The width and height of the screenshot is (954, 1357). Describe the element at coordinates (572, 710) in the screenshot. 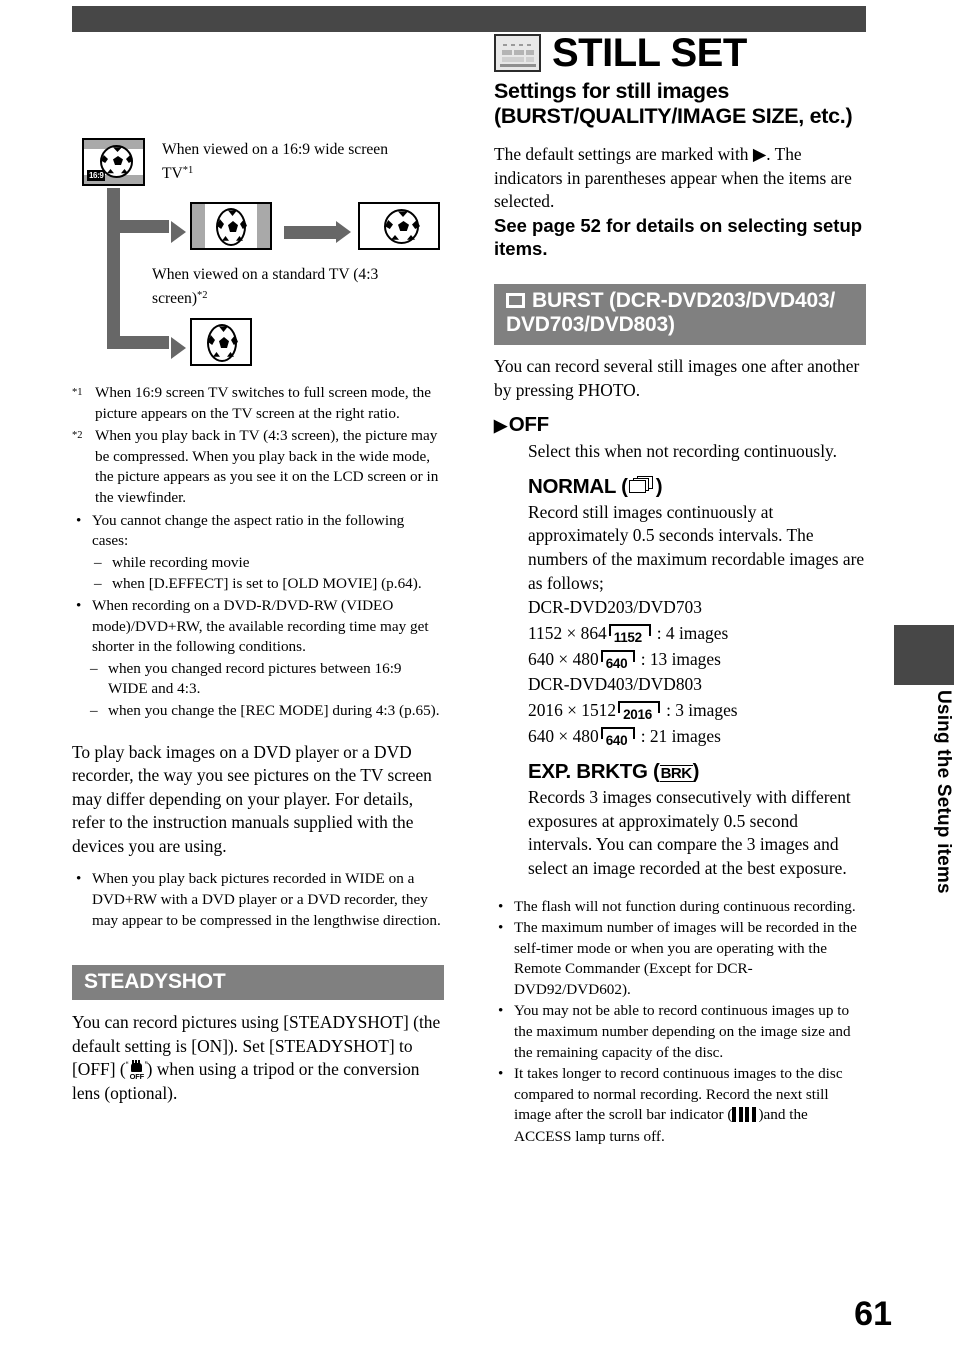

I see `size-2016-dimensions: 2016 × 1512` at that location.